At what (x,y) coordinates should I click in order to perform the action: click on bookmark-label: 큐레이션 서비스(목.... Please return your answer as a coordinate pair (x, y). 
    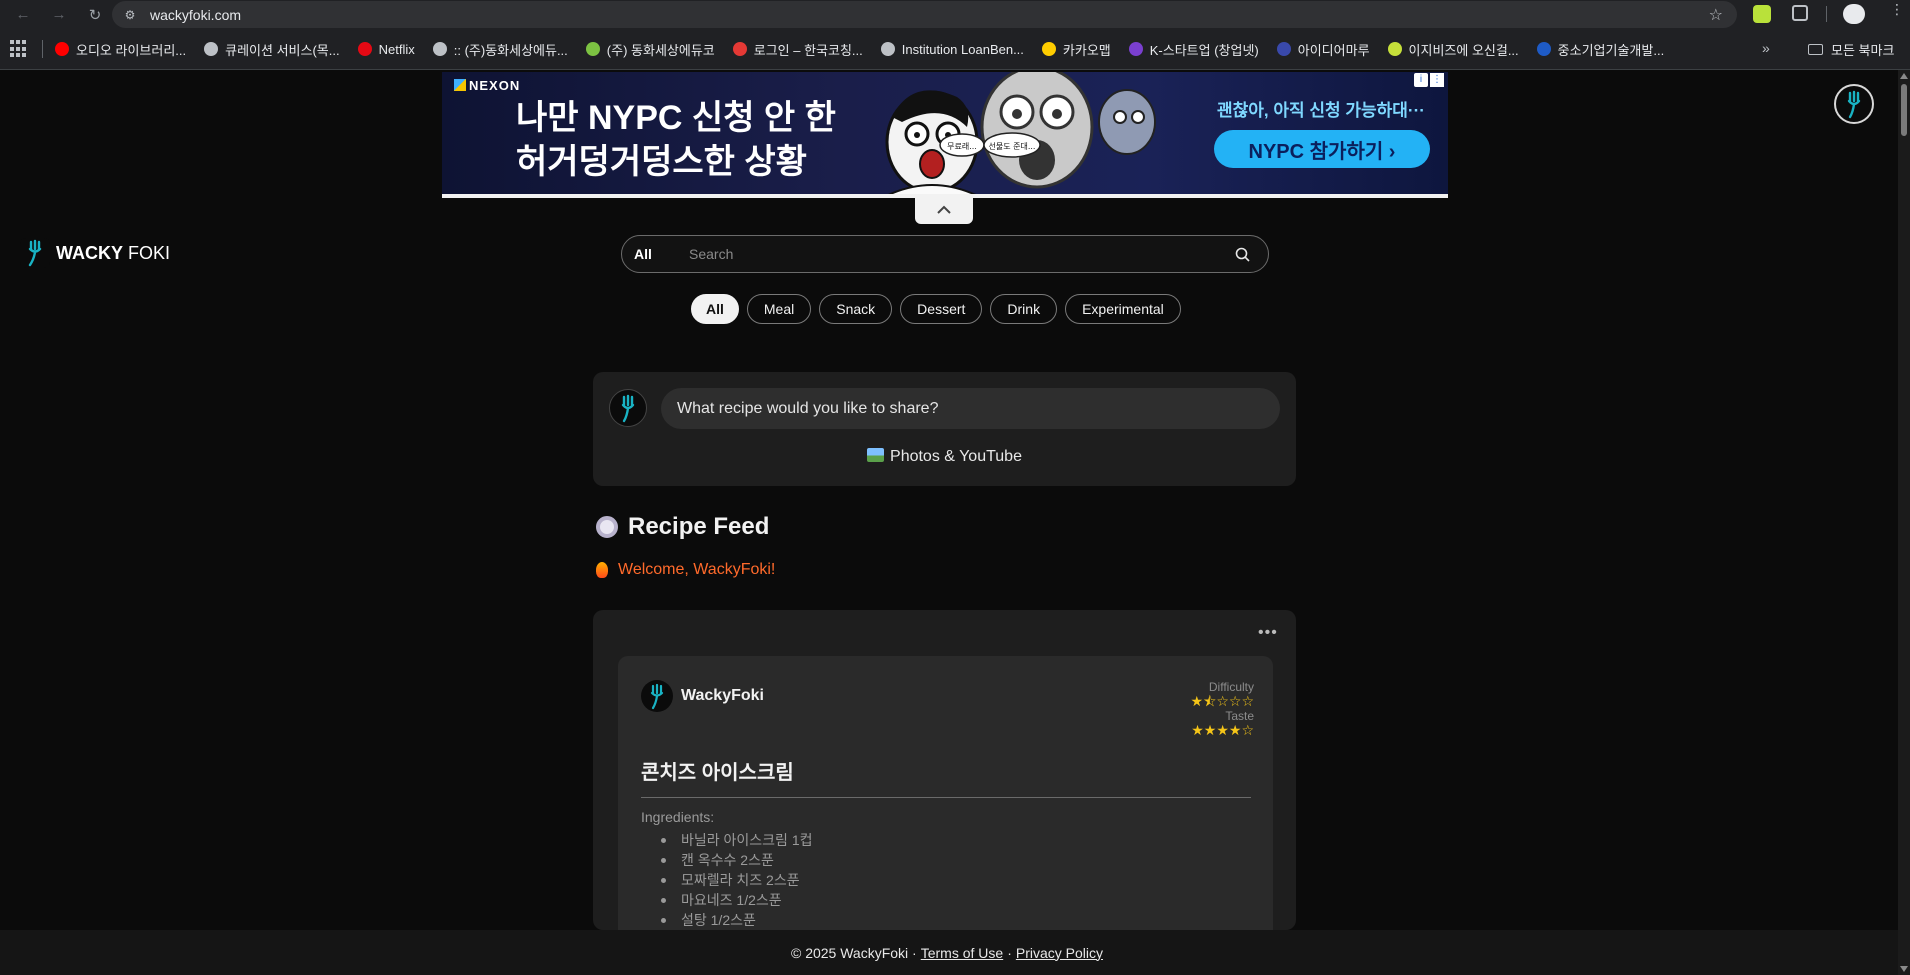
    Looking at the image, I should click on (282, 50).